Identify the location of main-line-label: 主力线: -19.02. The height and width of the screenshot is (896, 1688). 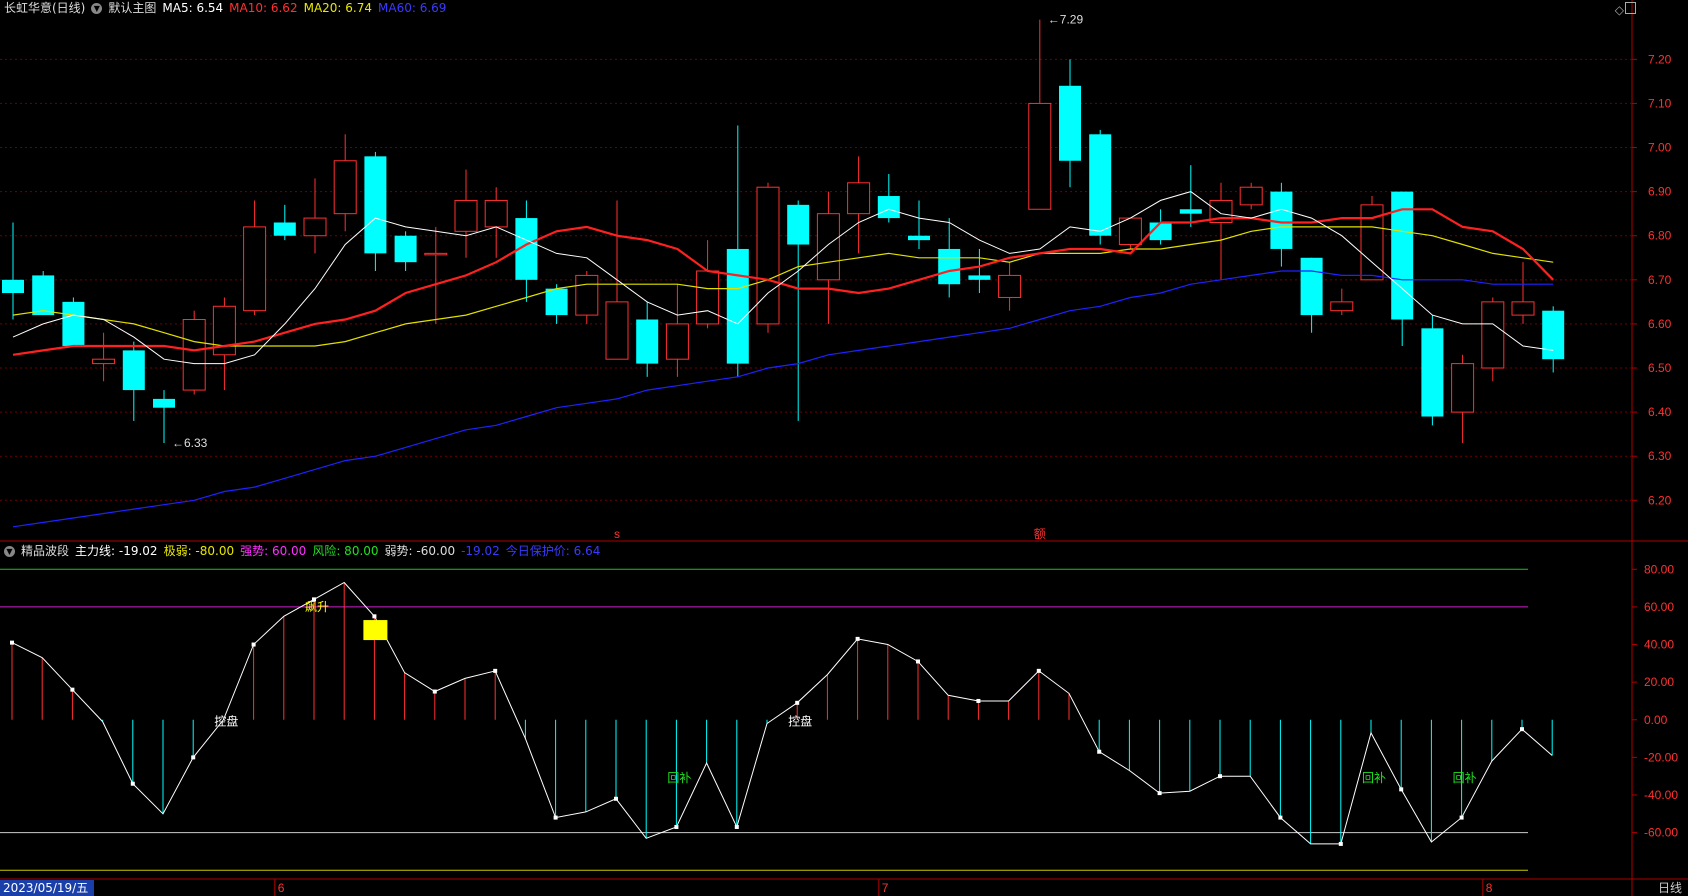
(116, 551).